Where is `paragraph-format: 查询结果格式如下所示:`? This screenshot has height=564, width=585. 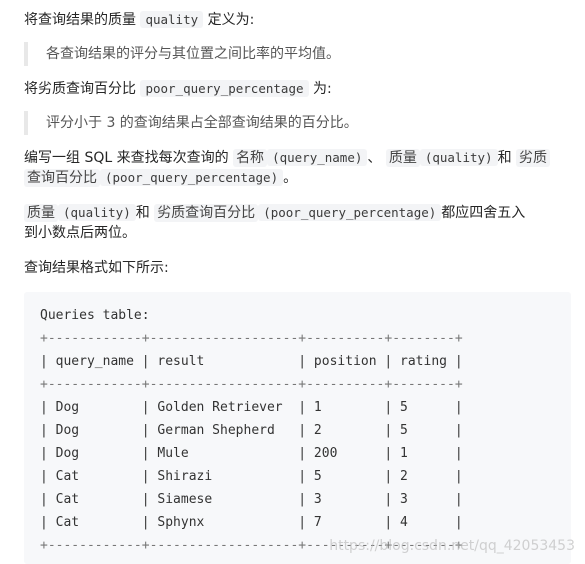 paragraph-format: 查询结果格式如下所示: is located at coordinates (96, 268).